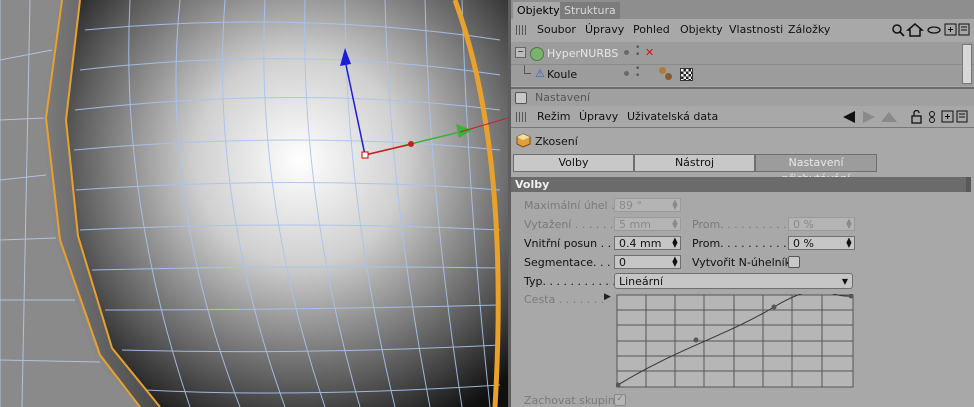  I want to click on path-label: Cesta . . . . . . ., so click(564, 299).